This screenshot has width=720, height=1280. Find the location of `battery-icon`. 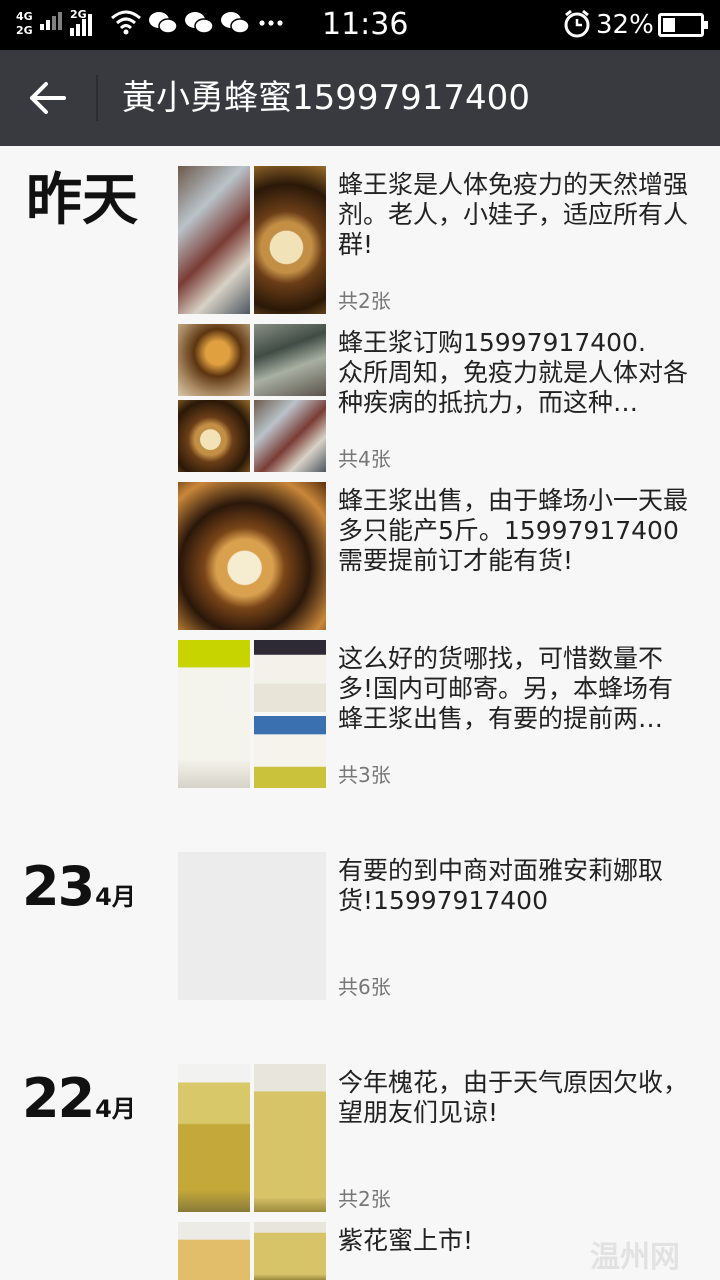

battery-icon is located at coordinates (683, 25).